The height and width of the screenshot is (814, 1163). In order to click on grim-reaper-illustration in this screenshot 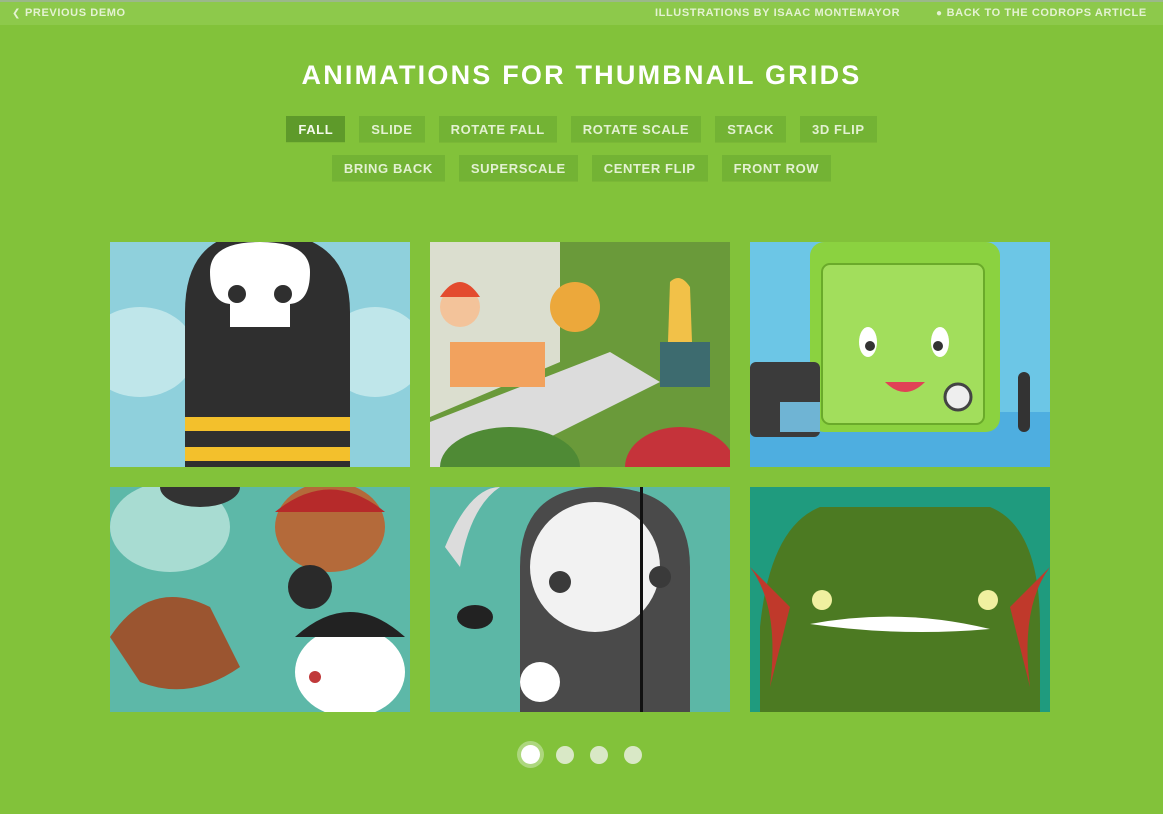, I will do `click(580, 599)`.